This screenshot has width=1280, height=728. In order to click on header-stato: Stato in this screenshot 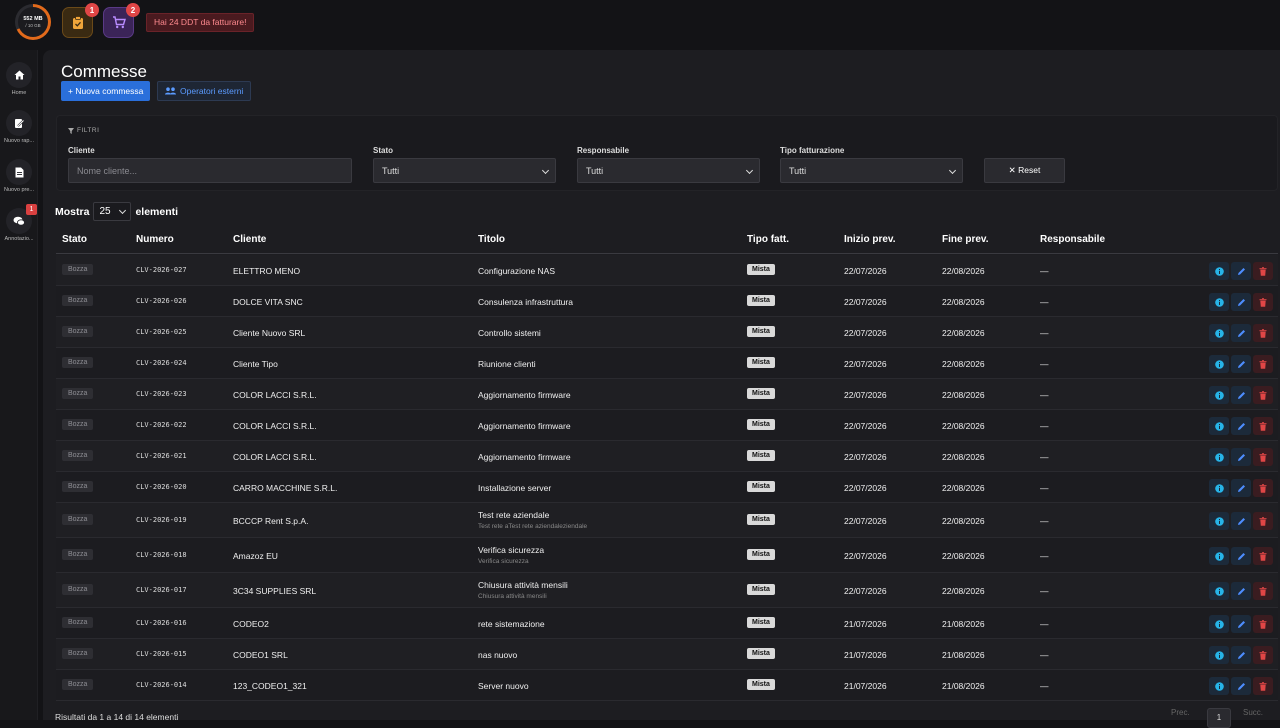, I will do `click(74, 239)`.